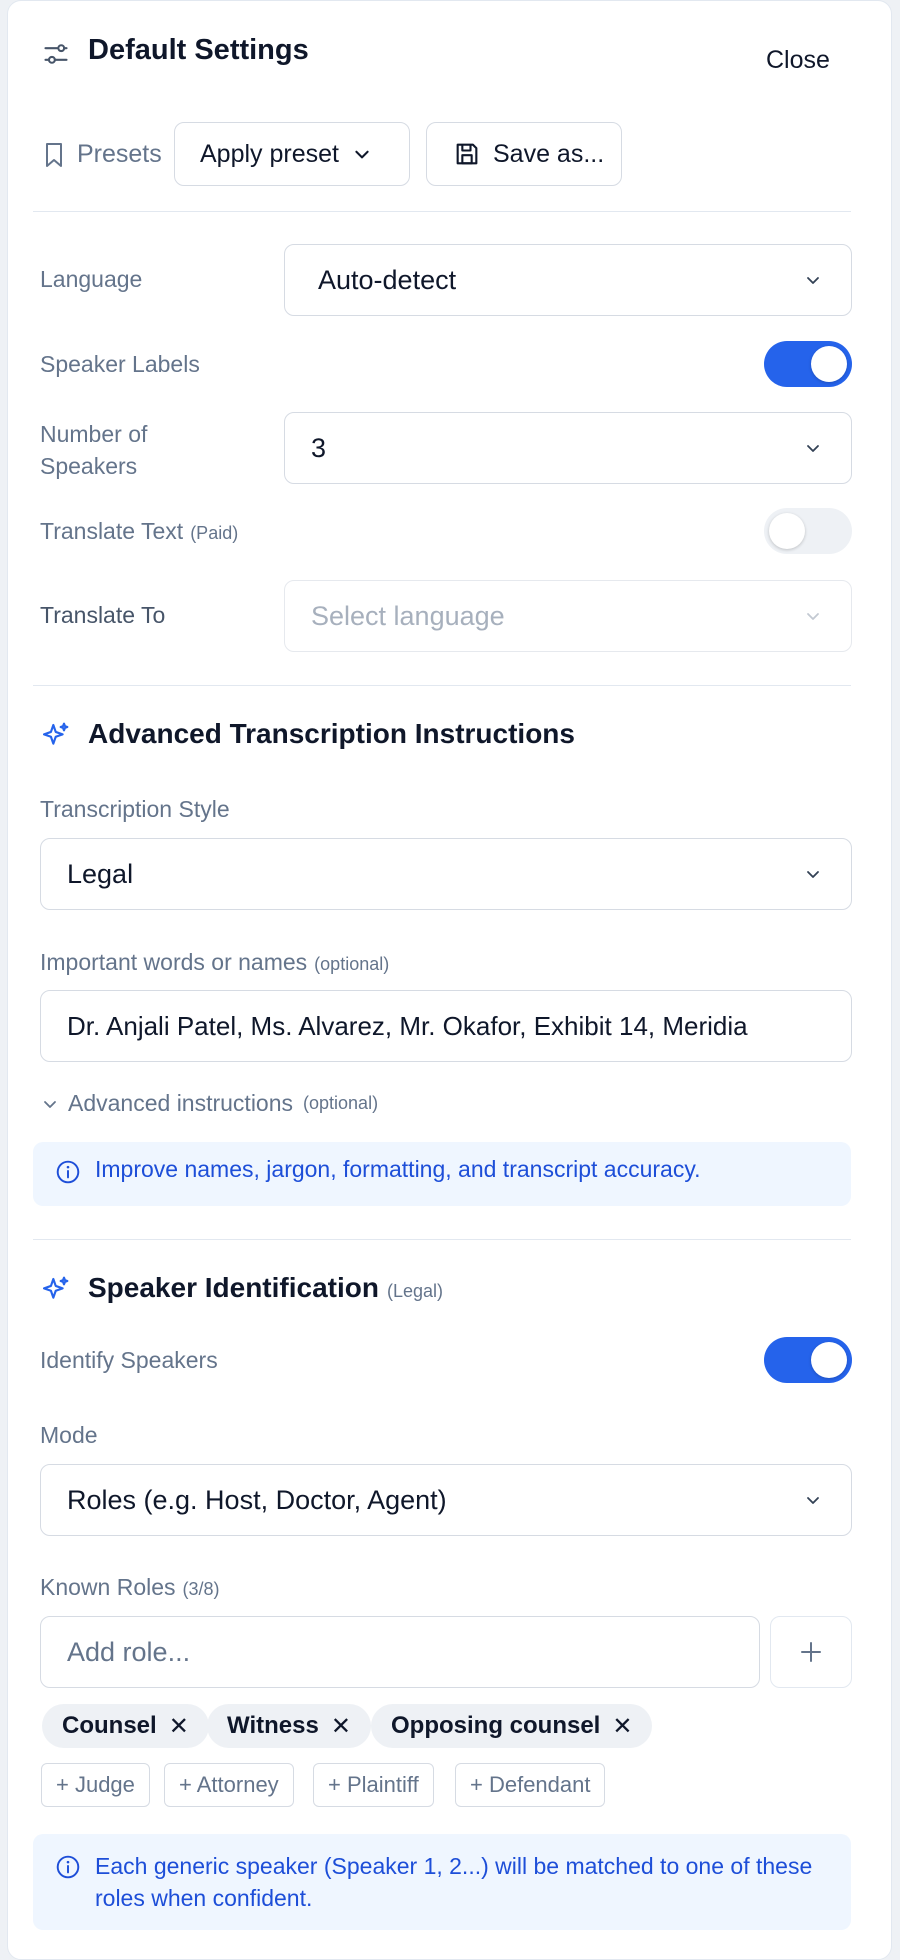 The height and width of the screenshot is (1960, 900). I want to click on mode-label: Mode, so click(69, 1435).